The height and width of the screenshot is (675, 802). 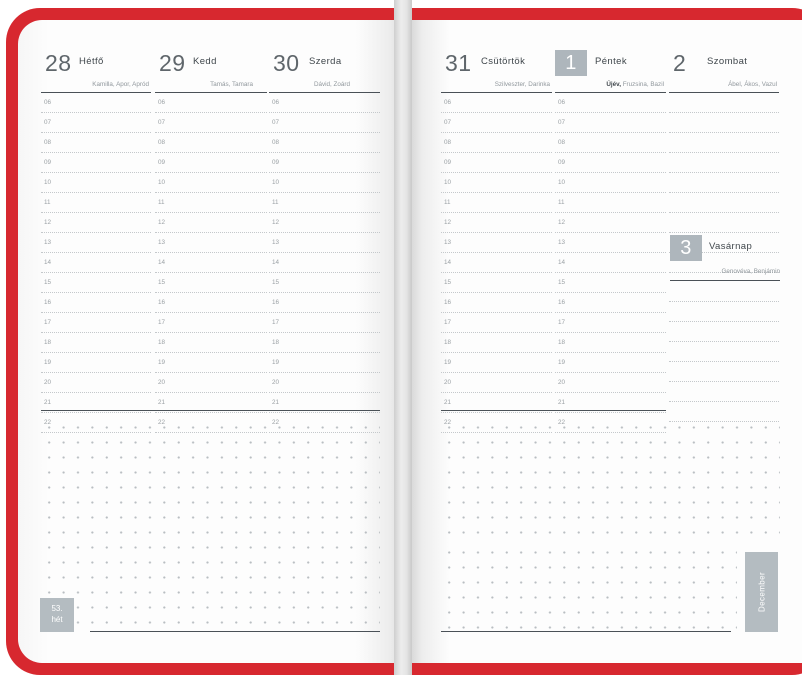 I want to click on hour-rows: 0607080910111213141516171819202122, so click(x=96, y=263).